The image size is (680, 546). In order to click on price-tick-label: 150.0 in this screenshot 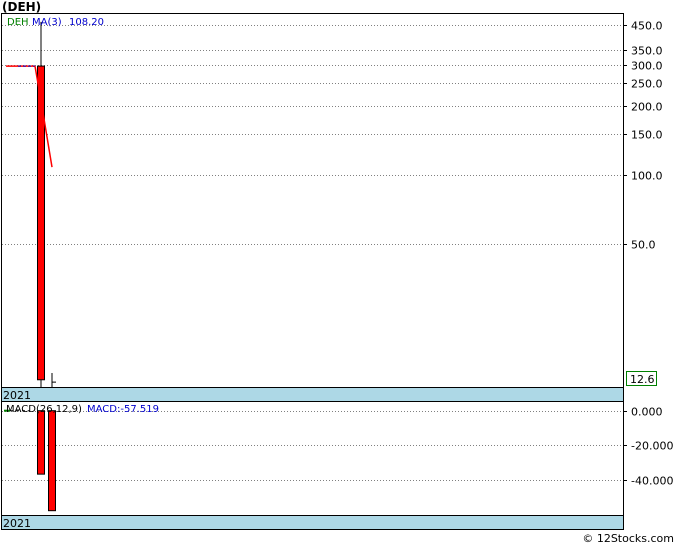, I will do `click(647, 135)`.